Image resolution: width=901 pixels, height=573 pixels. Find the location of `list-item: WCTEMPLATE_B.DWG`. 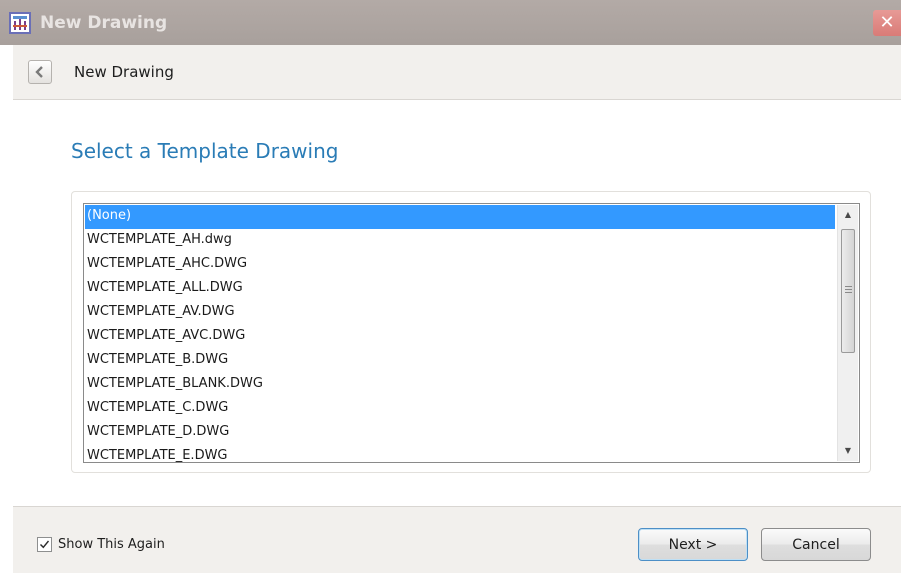

list-item: WCTEMPLATE_B.DWG is located at coordinates (460, 361).